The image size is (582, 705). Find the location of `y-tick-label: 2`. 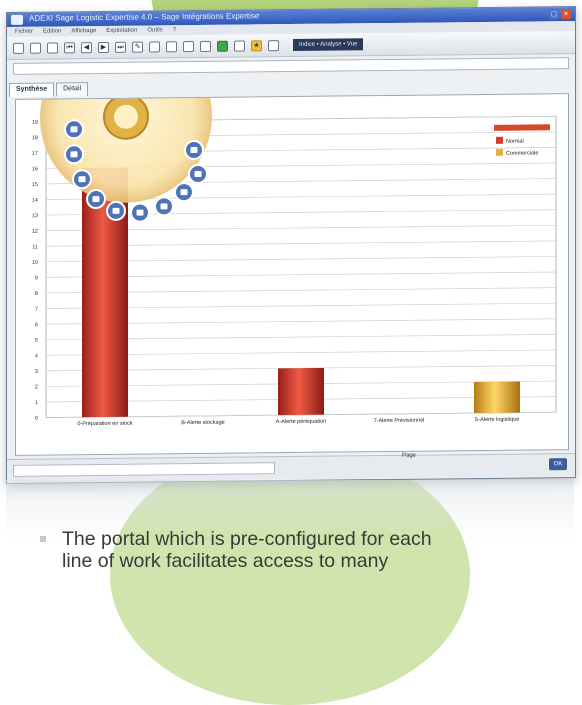

y-tick-label: 2 is located at coordinates (36, 388).